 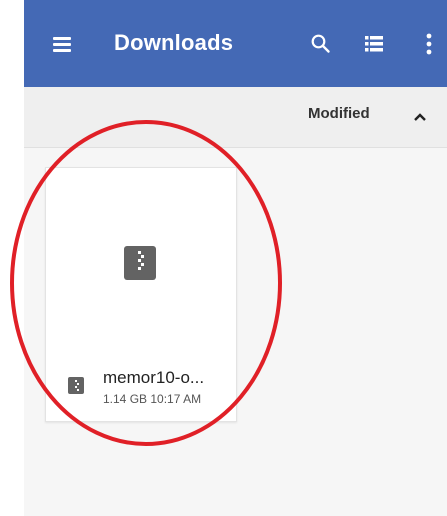 I want to click on chevron-up-icon, so click(x=420, y=115).